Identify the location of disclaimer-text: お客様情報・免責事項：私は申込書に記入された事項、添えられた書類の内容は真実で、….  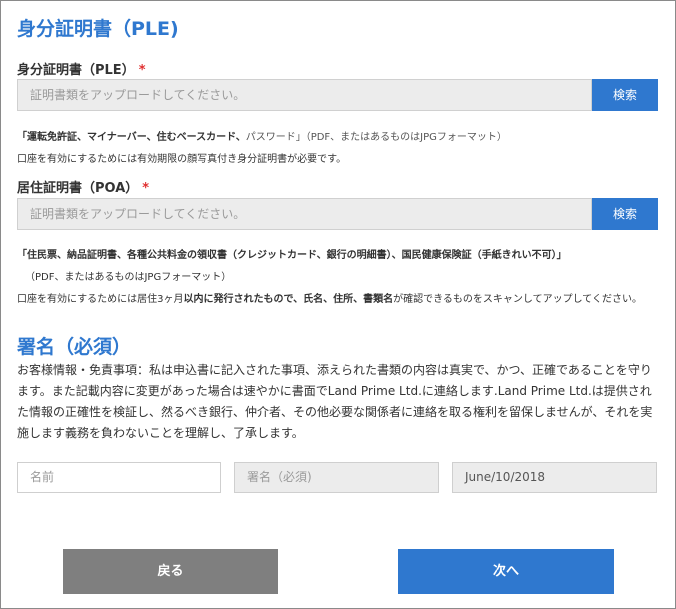
(335, 401).